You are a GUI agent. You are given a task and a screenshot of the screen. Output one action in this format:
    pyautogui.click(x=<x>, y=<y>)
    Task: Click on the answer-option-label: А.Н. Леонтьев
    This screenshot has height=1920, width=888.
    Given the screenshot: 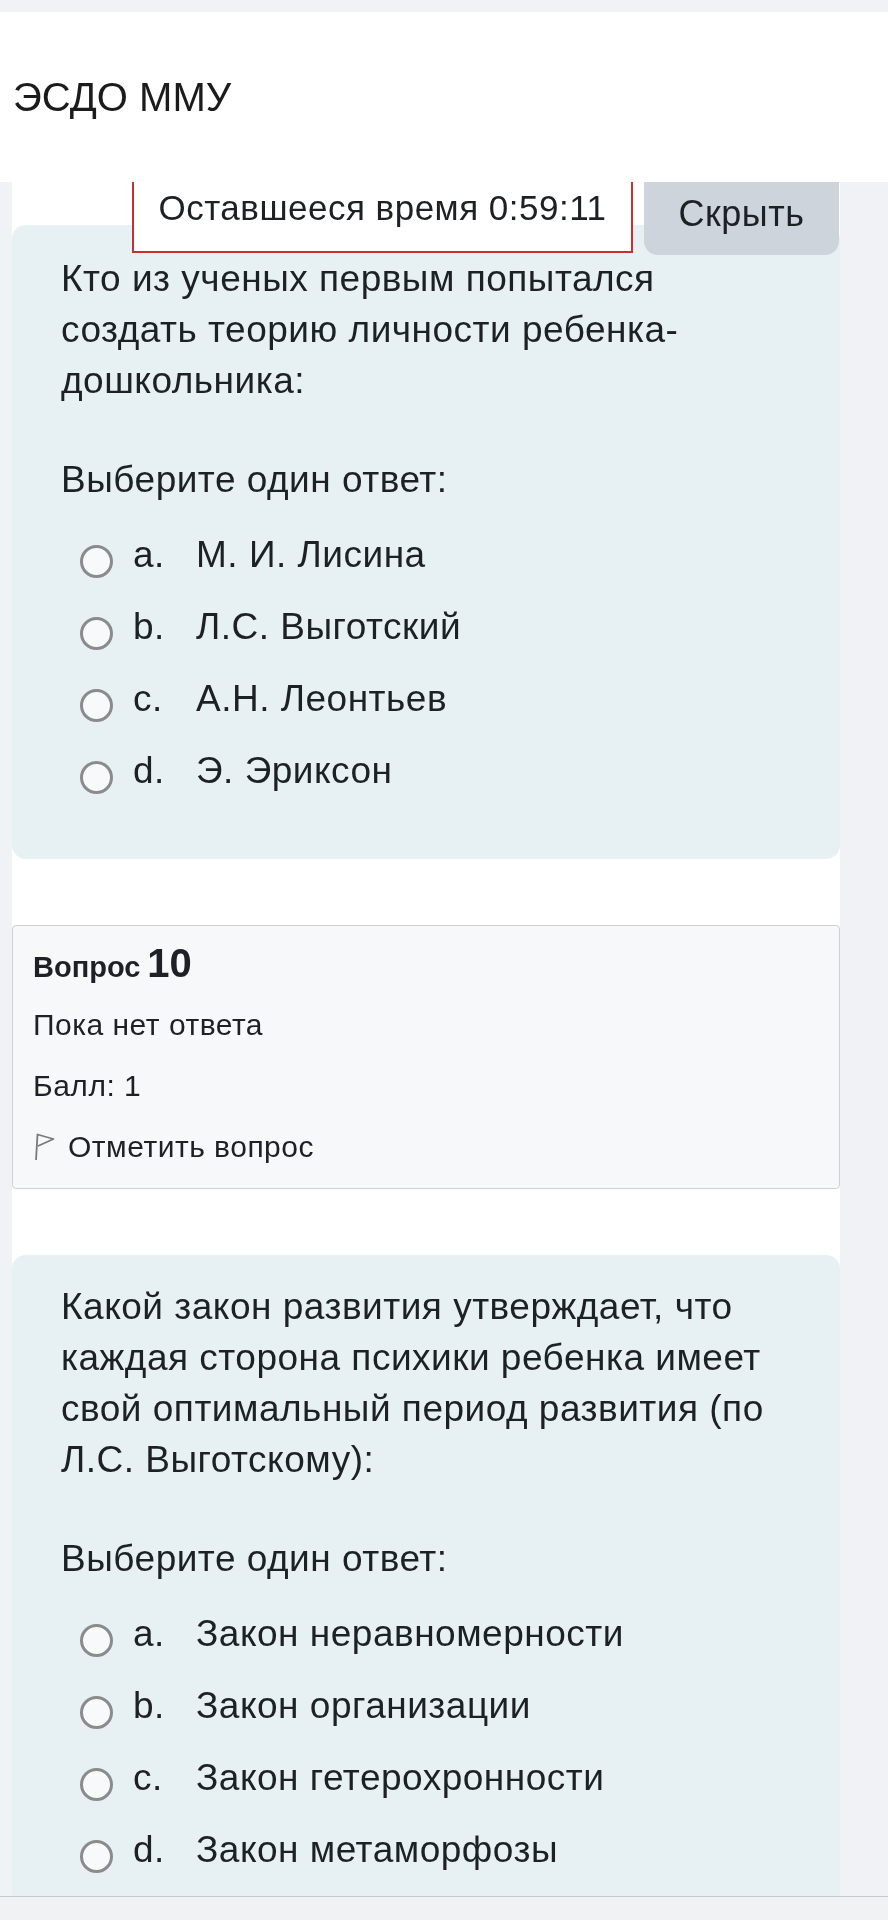 What is the action you would take?
    pyautogui.click(x=322, y=699)
    